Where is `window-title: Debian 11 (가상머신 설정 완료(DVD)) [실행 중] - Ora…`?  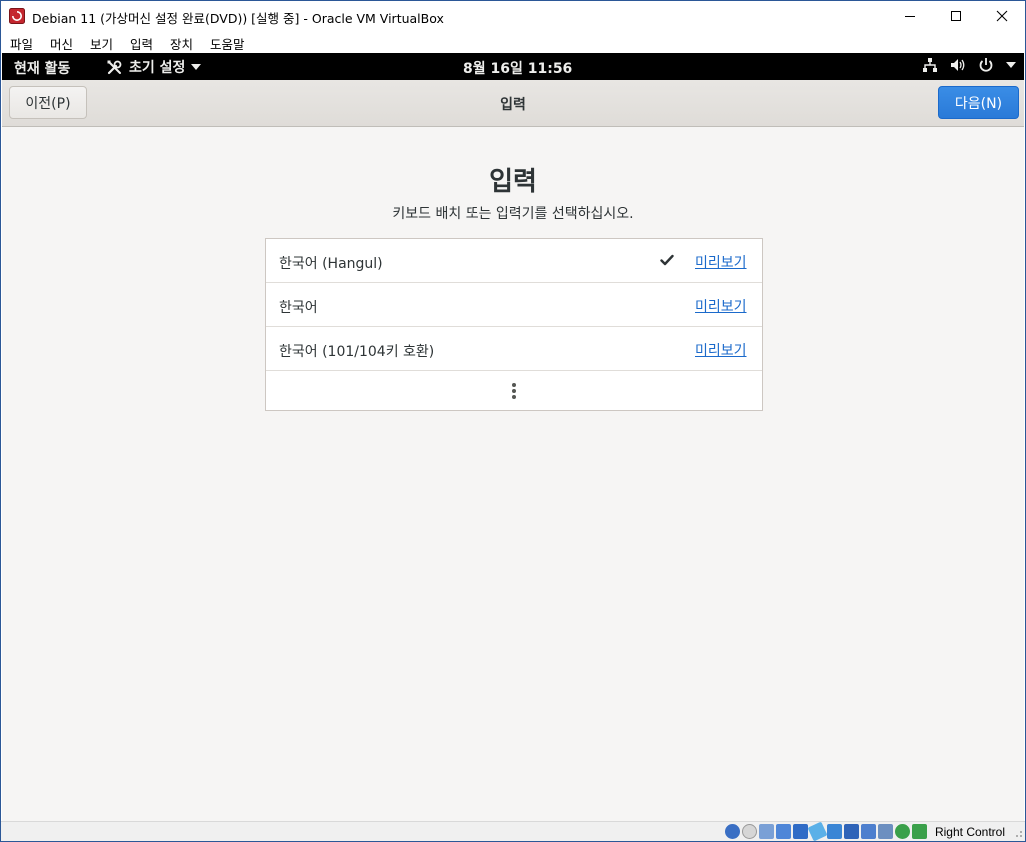
window-title: Debian 11 (가상머신 설정 완료(DVD)) [실행 중] - Ora… is located at coordinates (238, 18).